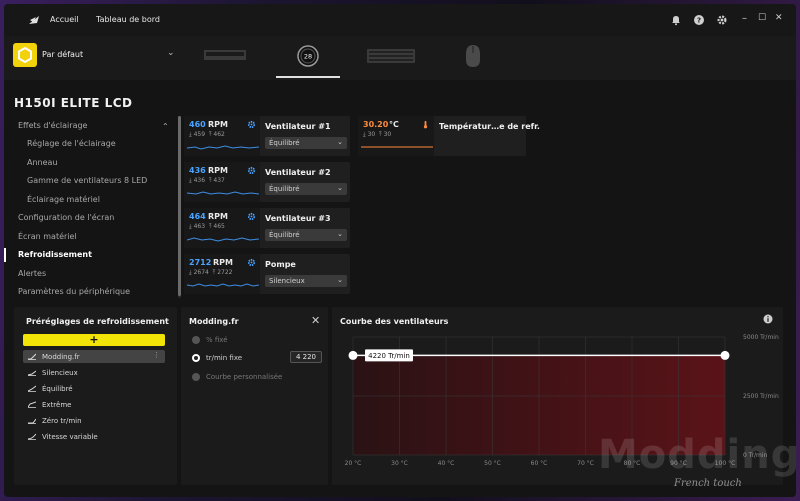 The height and width of the screenshot is (501, 800). Describe the element at coordinates (391, 56) in the screenshot. I see `keyboard-device-icon` at that location.